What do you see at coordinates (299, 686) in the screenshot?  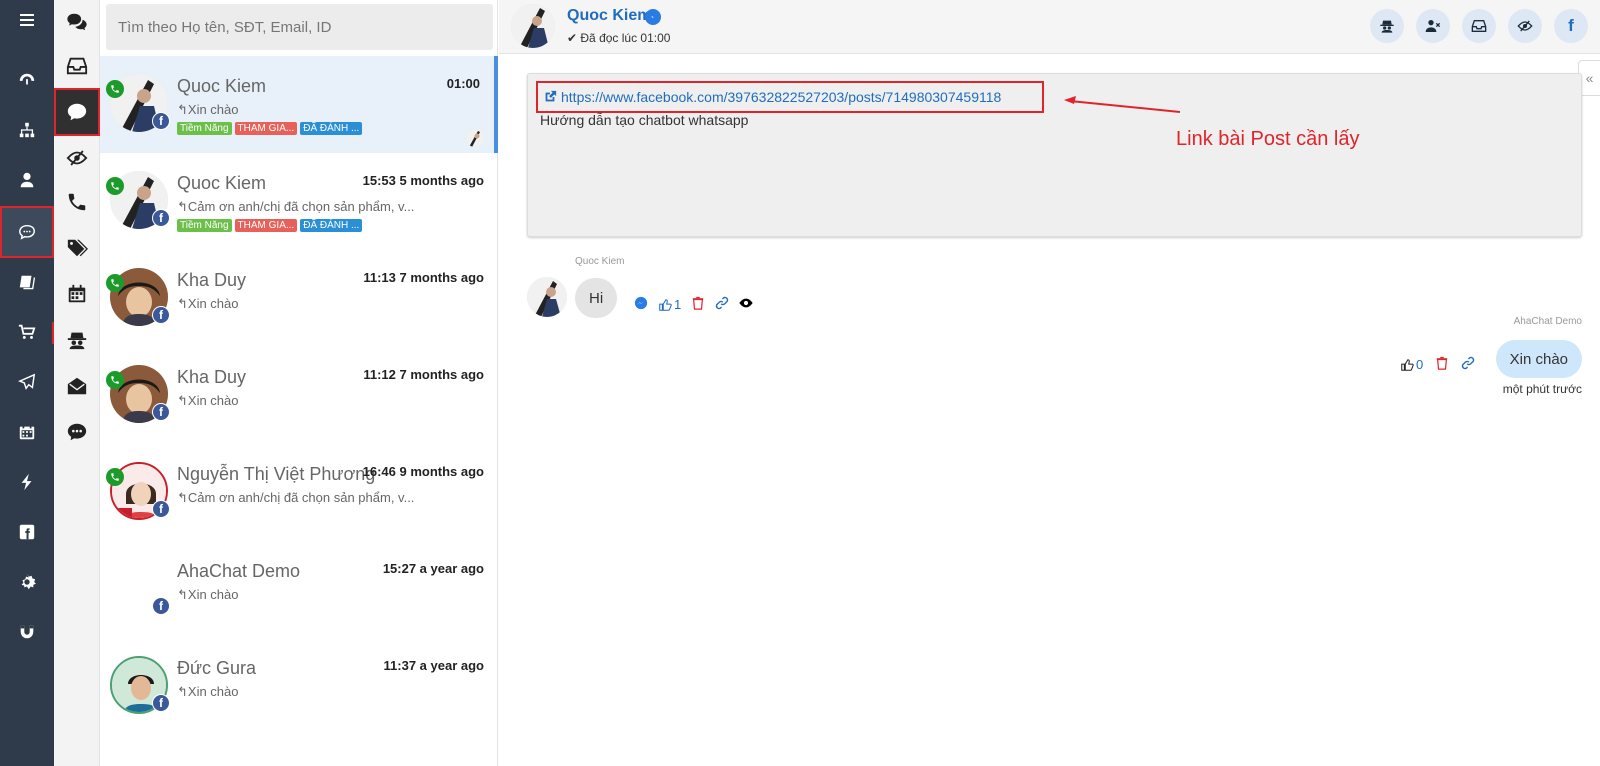 I see `conversation-row: f Đức Gura 11:37 a year ago ↰Xin chào` at bounding box center [299, 686].